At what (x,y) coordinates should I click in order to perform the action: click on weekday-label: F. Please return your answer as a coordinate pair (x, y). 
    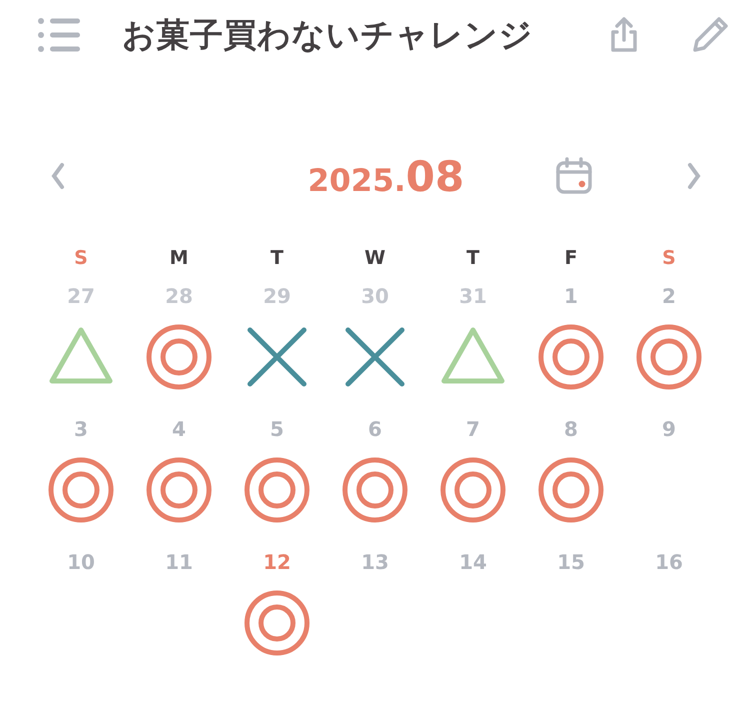
    Looking at the image, I should click on (571, 258).